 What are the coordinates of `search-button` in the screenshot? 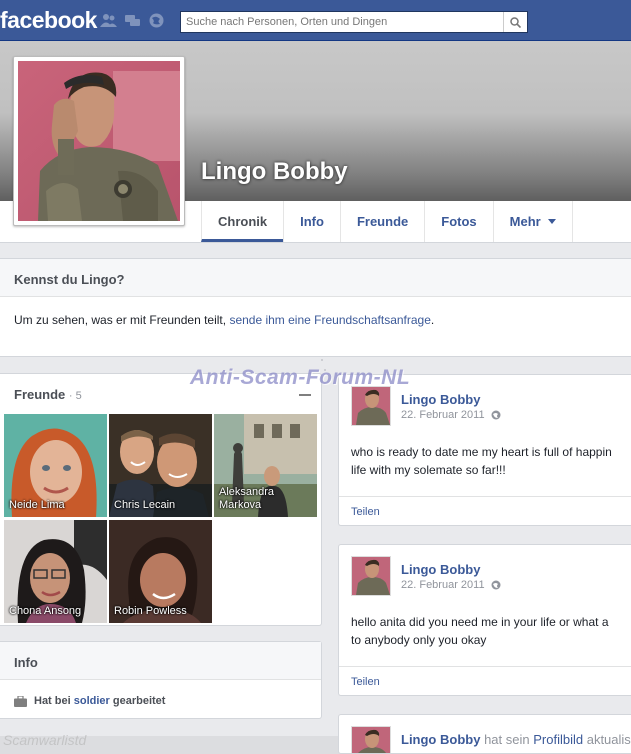 It's located at (515, 22).